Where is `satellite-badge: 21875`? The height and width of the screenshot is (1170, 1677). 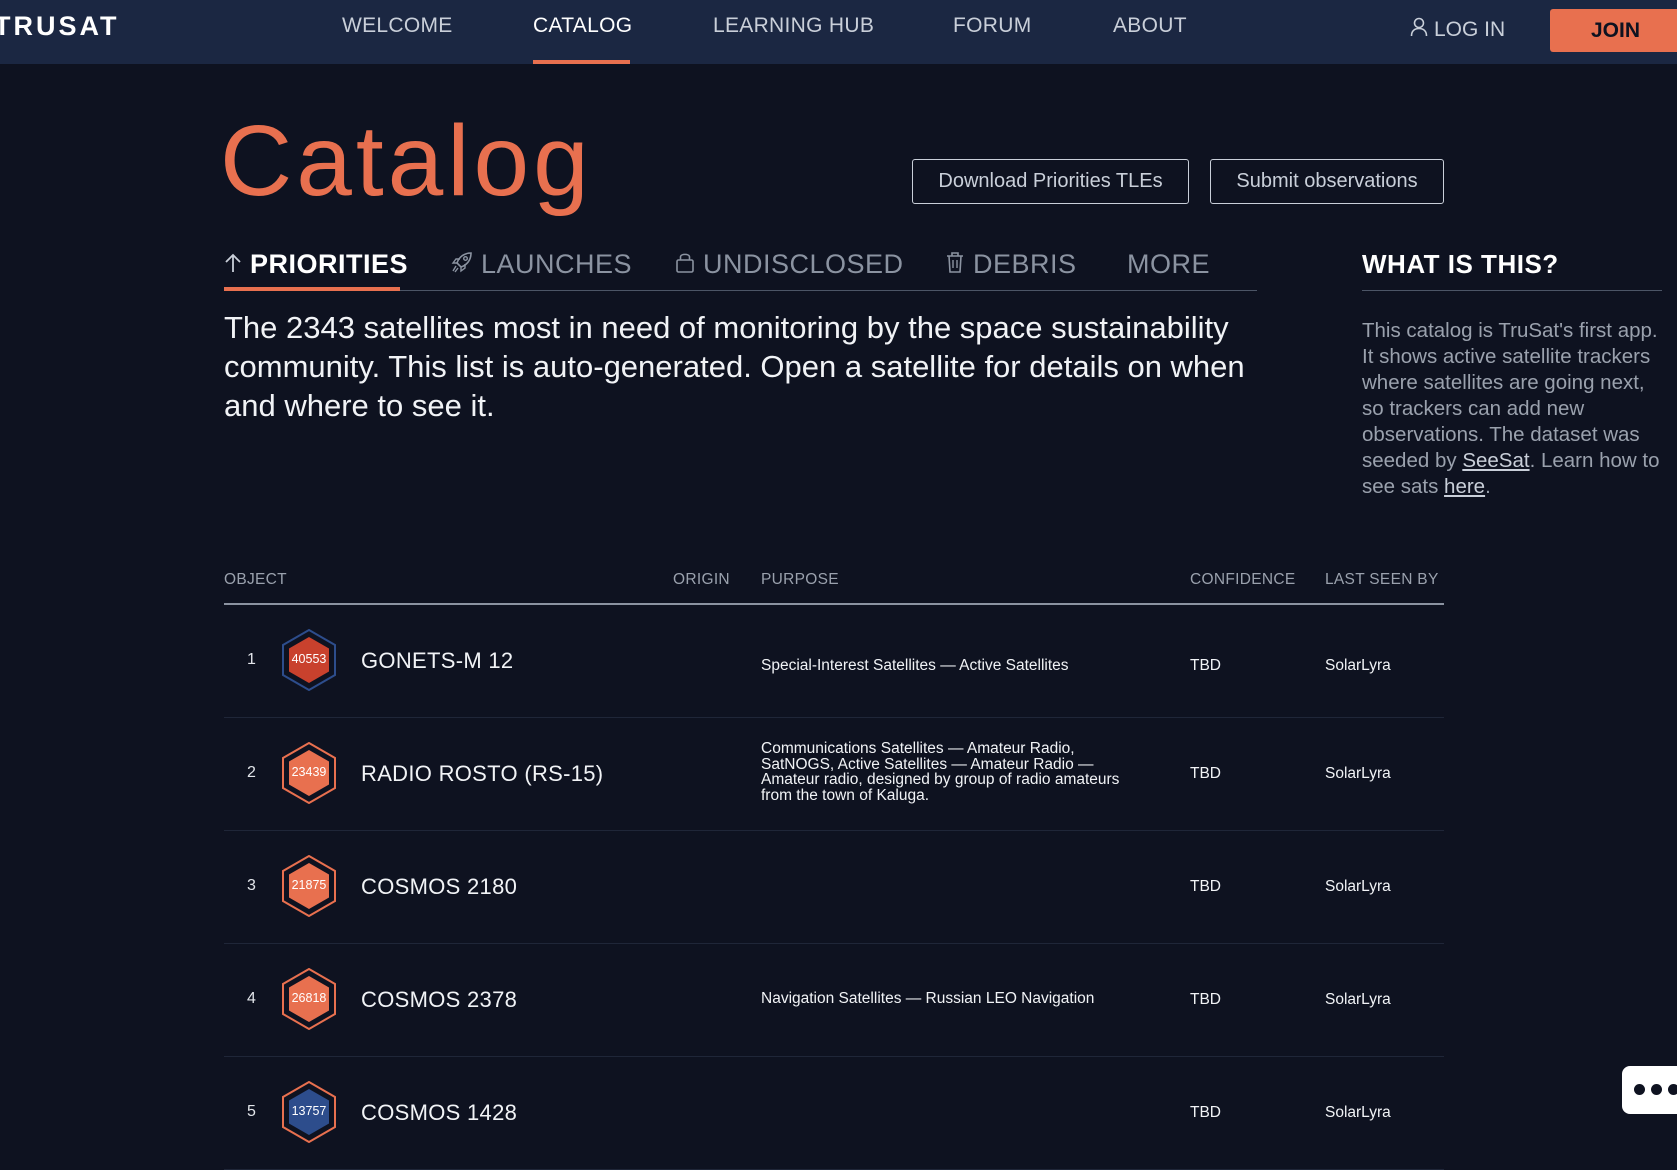 satellite-badge: 21875 is located at coordinates (309, 886).